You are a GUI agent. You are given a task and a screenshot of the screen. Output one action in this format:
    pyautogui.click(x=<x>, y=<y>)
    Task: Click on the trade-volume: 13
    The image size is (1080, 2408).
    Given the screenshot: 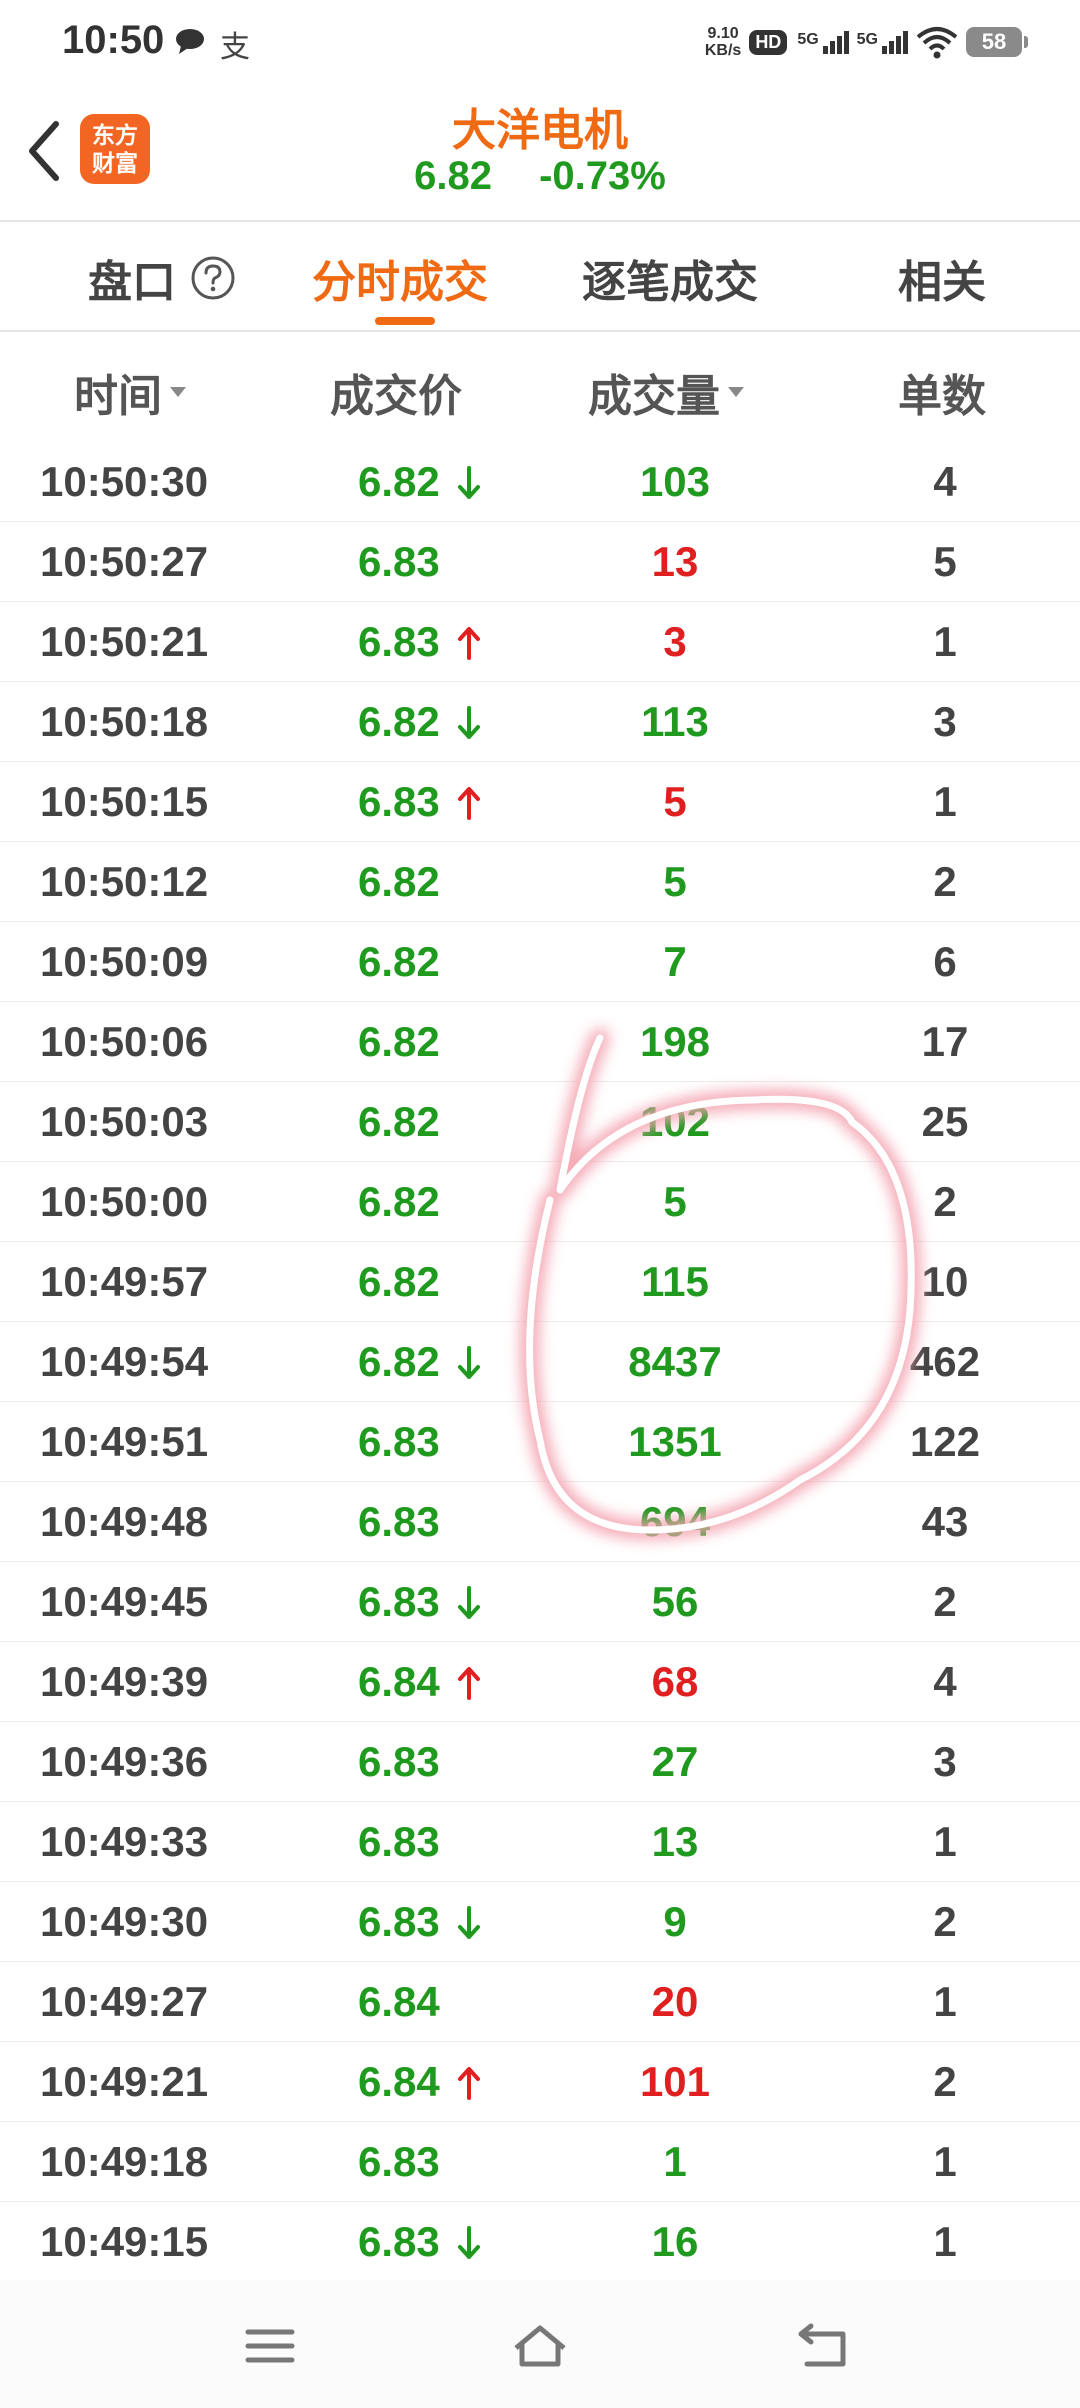 What is the action you would take?
    pyautogui.click(x=675, y=1841)
    